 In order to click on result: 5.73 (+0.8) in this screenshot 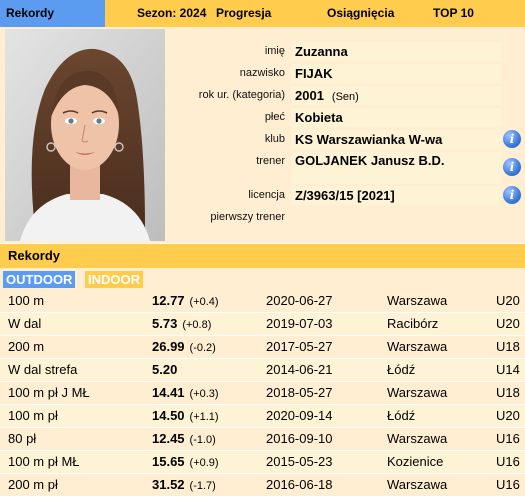, I will do `click(181, 323)`.